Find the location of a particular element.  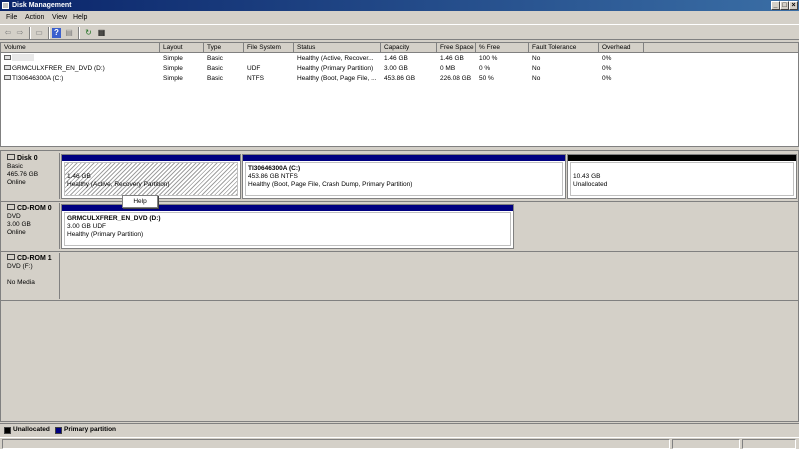

partition-size: 453.86 GB NTFS is located at coordinates (273, 176).